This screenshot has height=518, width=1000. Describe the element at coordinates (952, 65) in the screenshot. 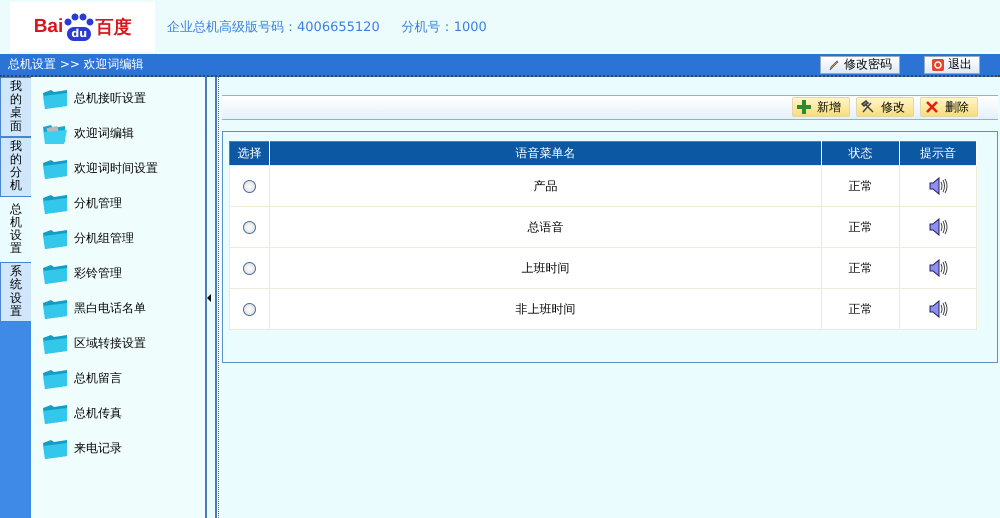

I see `header-button: 退出` at that location.